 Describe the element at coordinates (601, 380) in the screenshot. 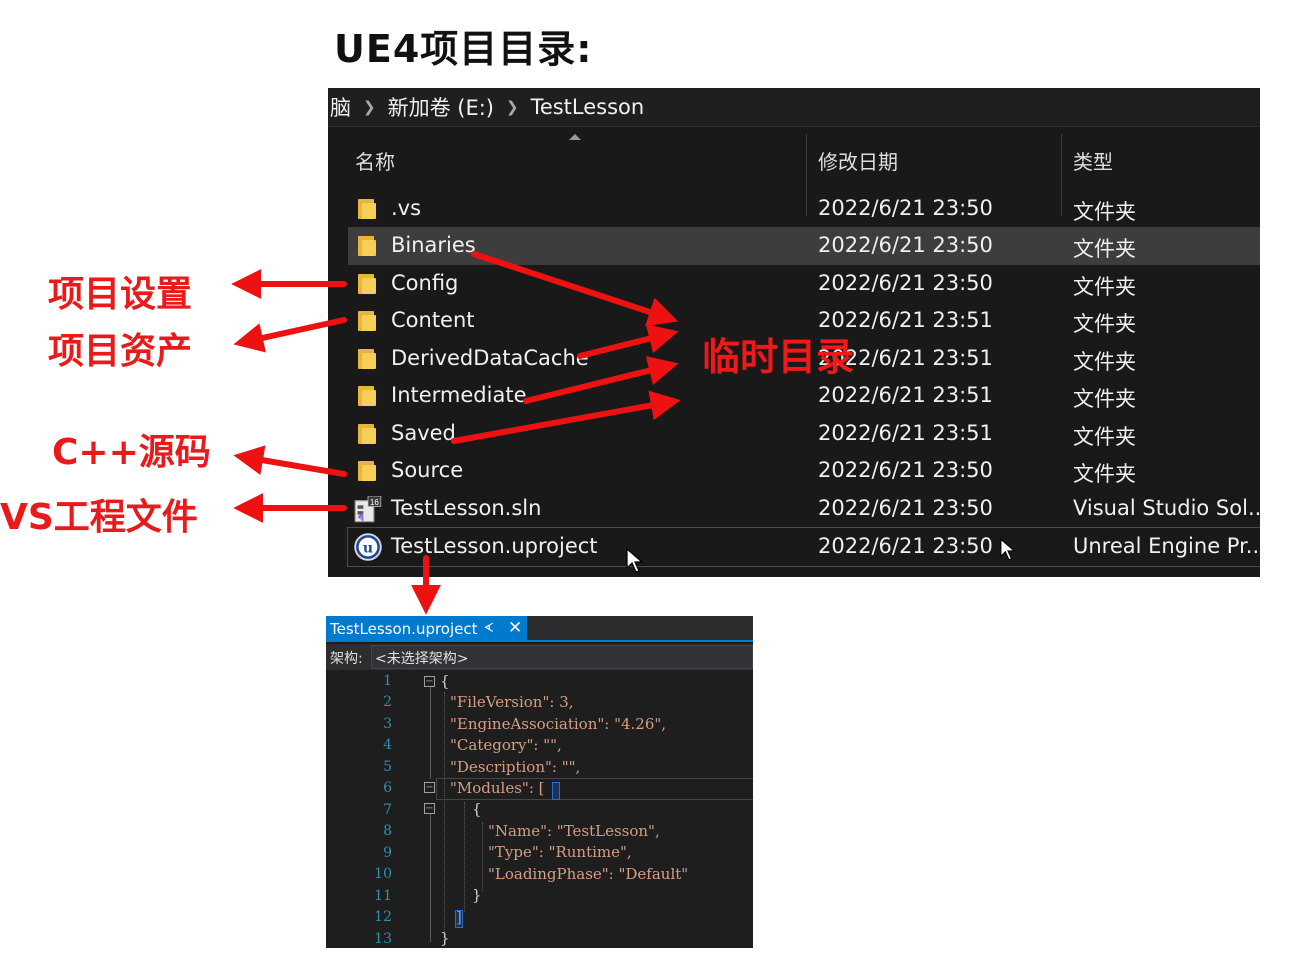

I see `arrow-intermediate` at that location.